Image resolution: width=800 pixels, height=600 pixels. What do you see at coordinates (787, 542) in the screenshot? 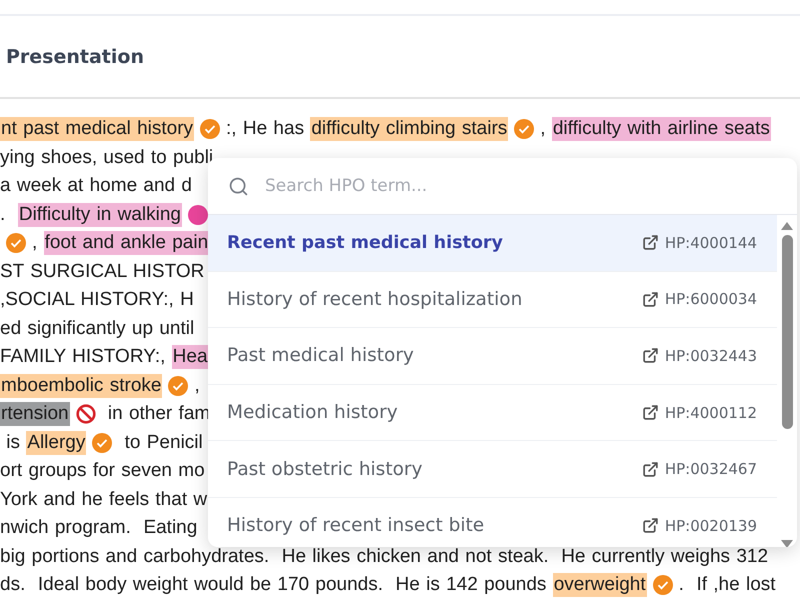
I see `scroll-down-icon` at bounding box center [787, 542].